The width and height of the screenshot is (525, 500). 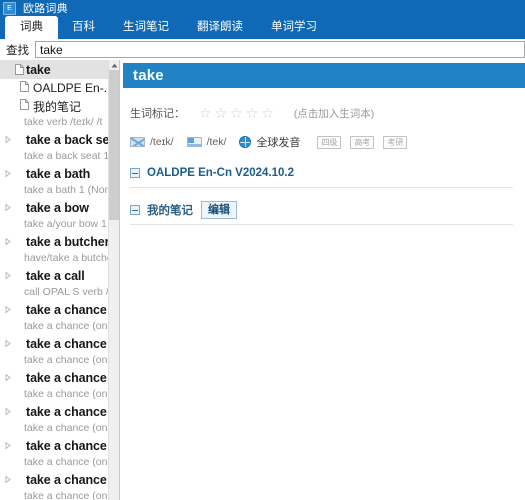 I want to click on star-icon-5: ☆, so click(x=267, y=113).